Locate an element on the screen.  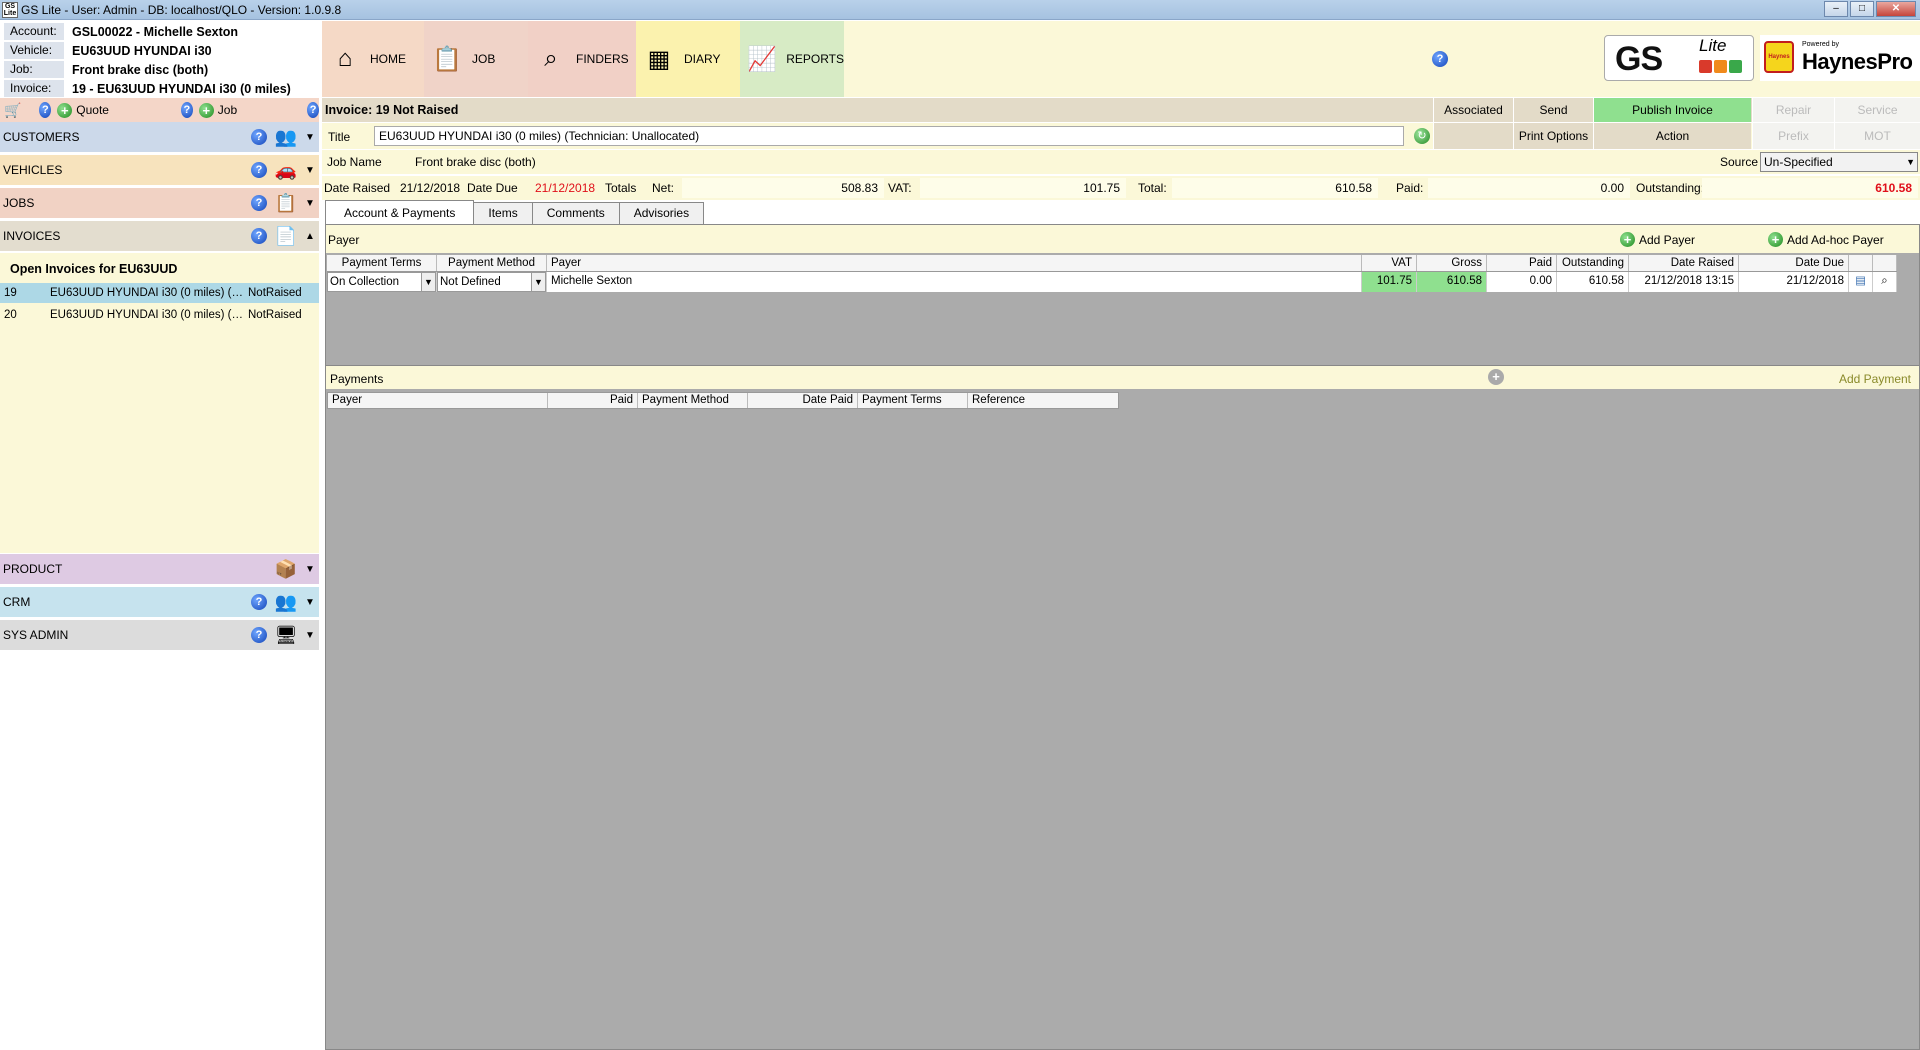
title-input is located at coordinates (889, 136).